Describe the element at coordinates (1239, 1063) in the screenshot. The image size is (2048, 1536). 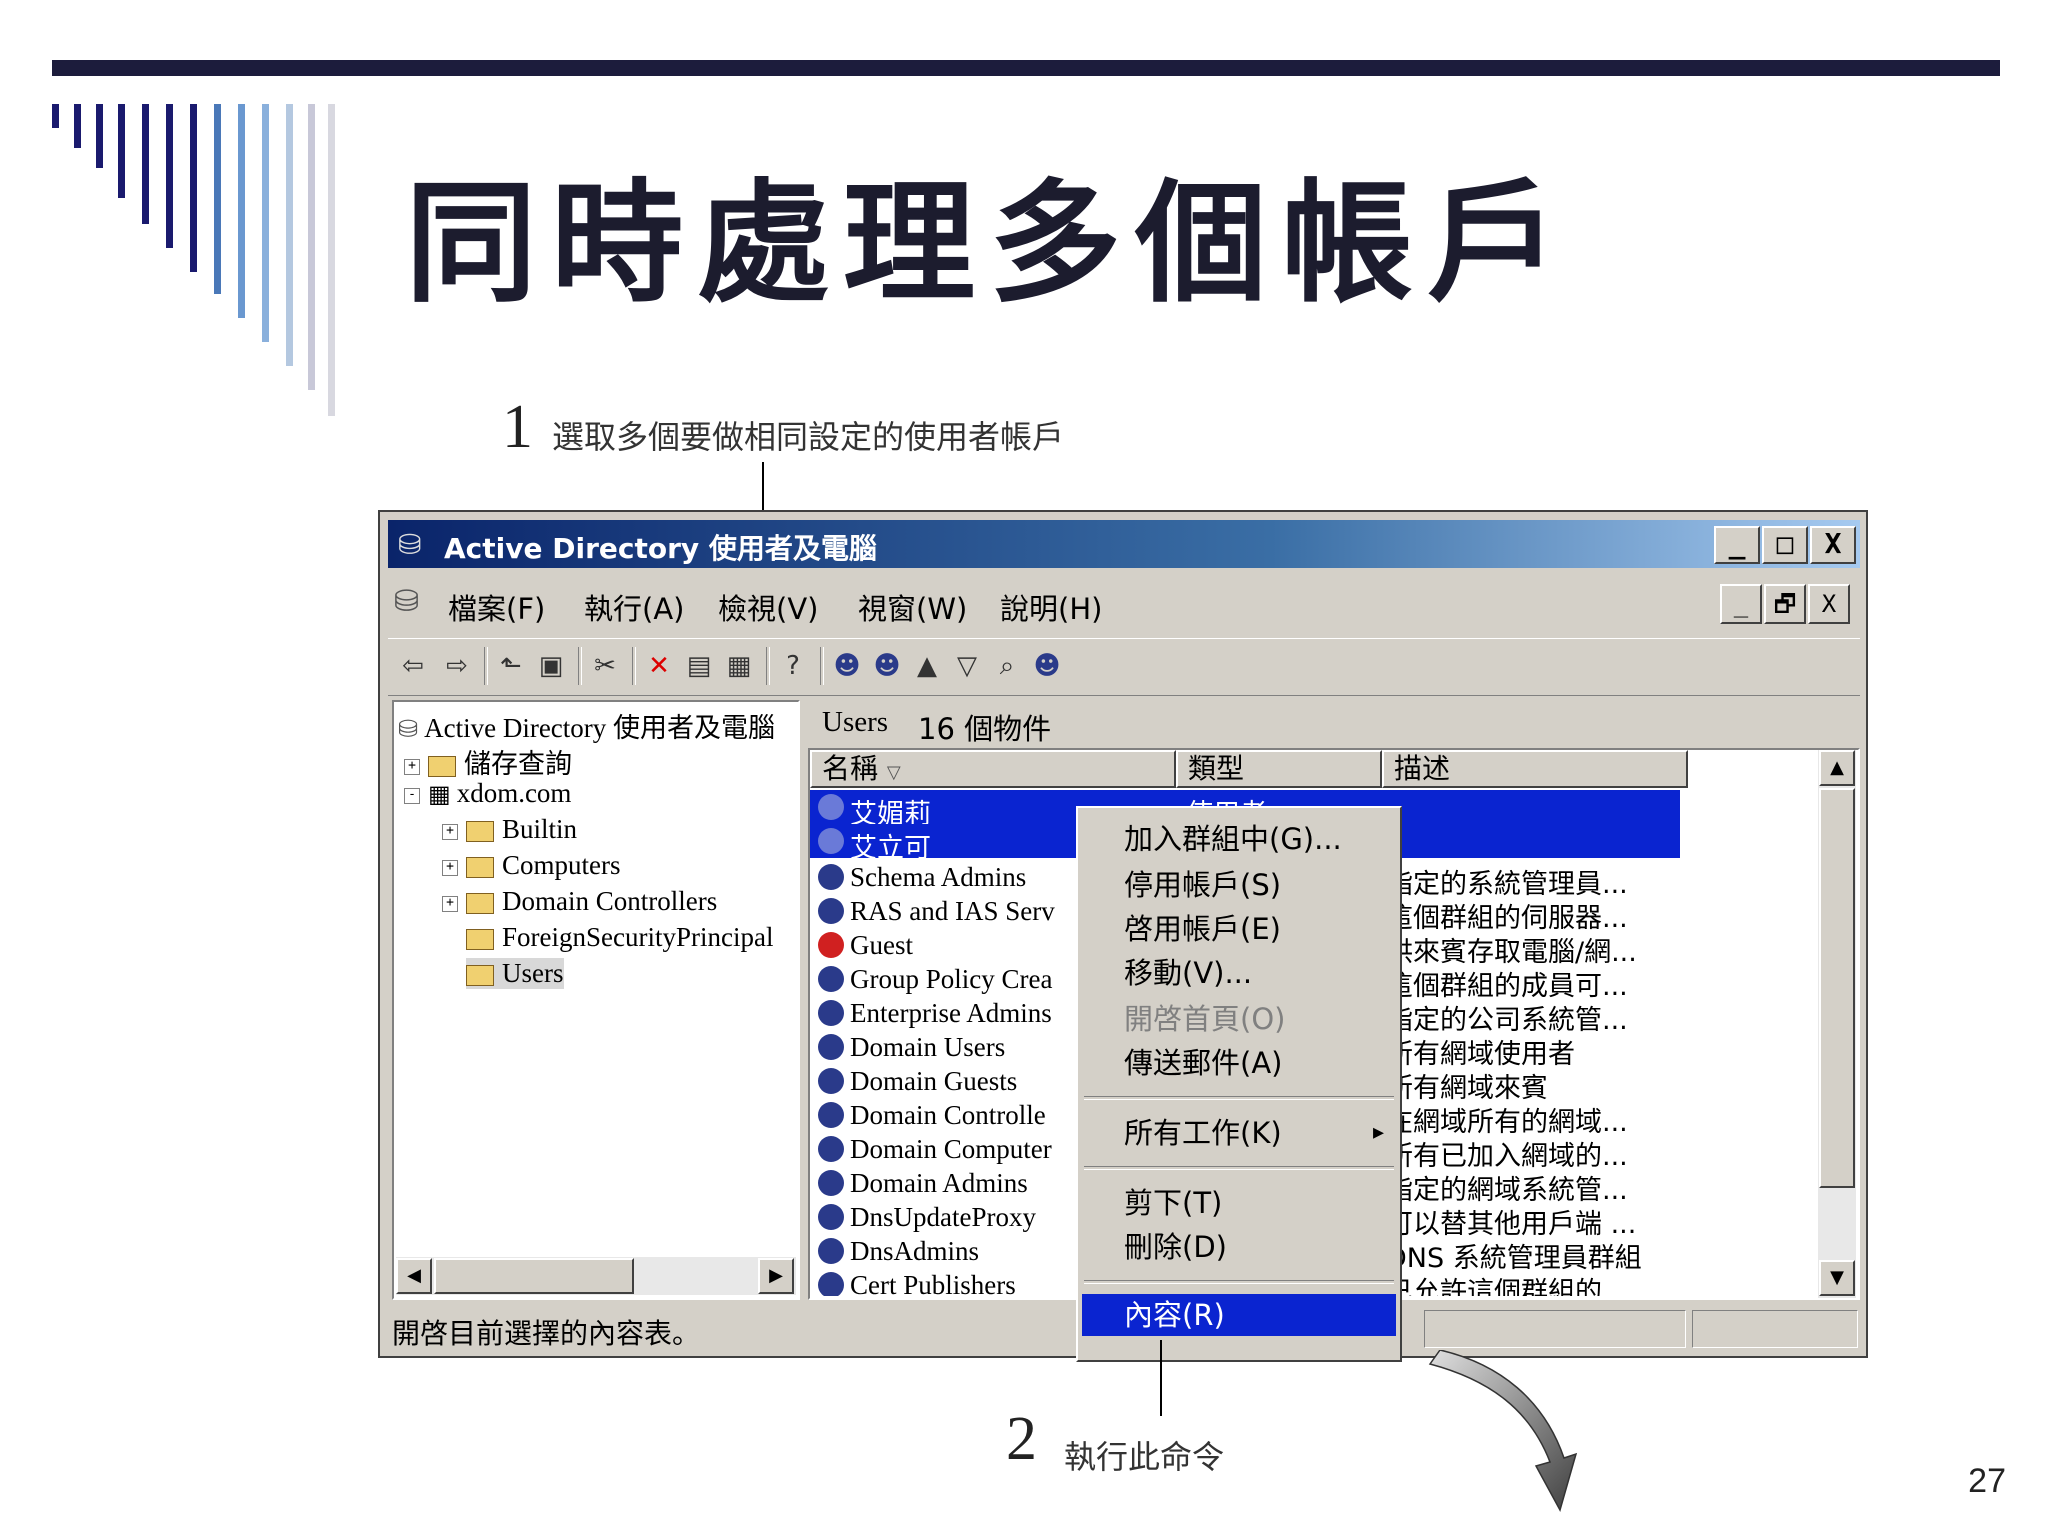
I see `menu-item-send-mail: 傳送郵件(A)` at that location.